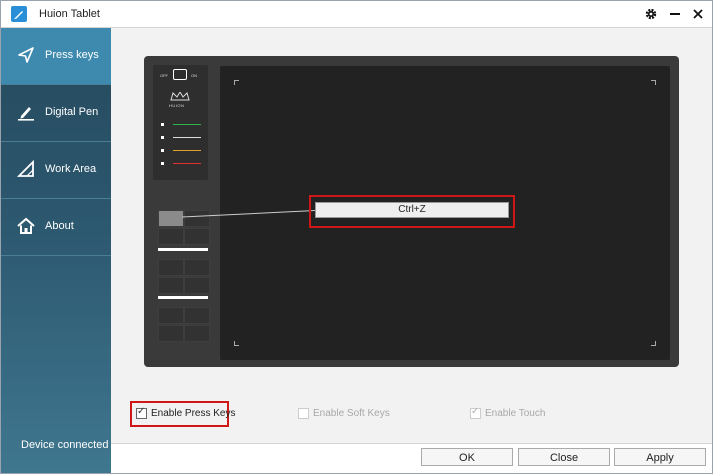 The height and width of the screenshot is (474, 713). Describe the element at coordinates (26, 225) in the screenshot. I see `home-icon` at that location.